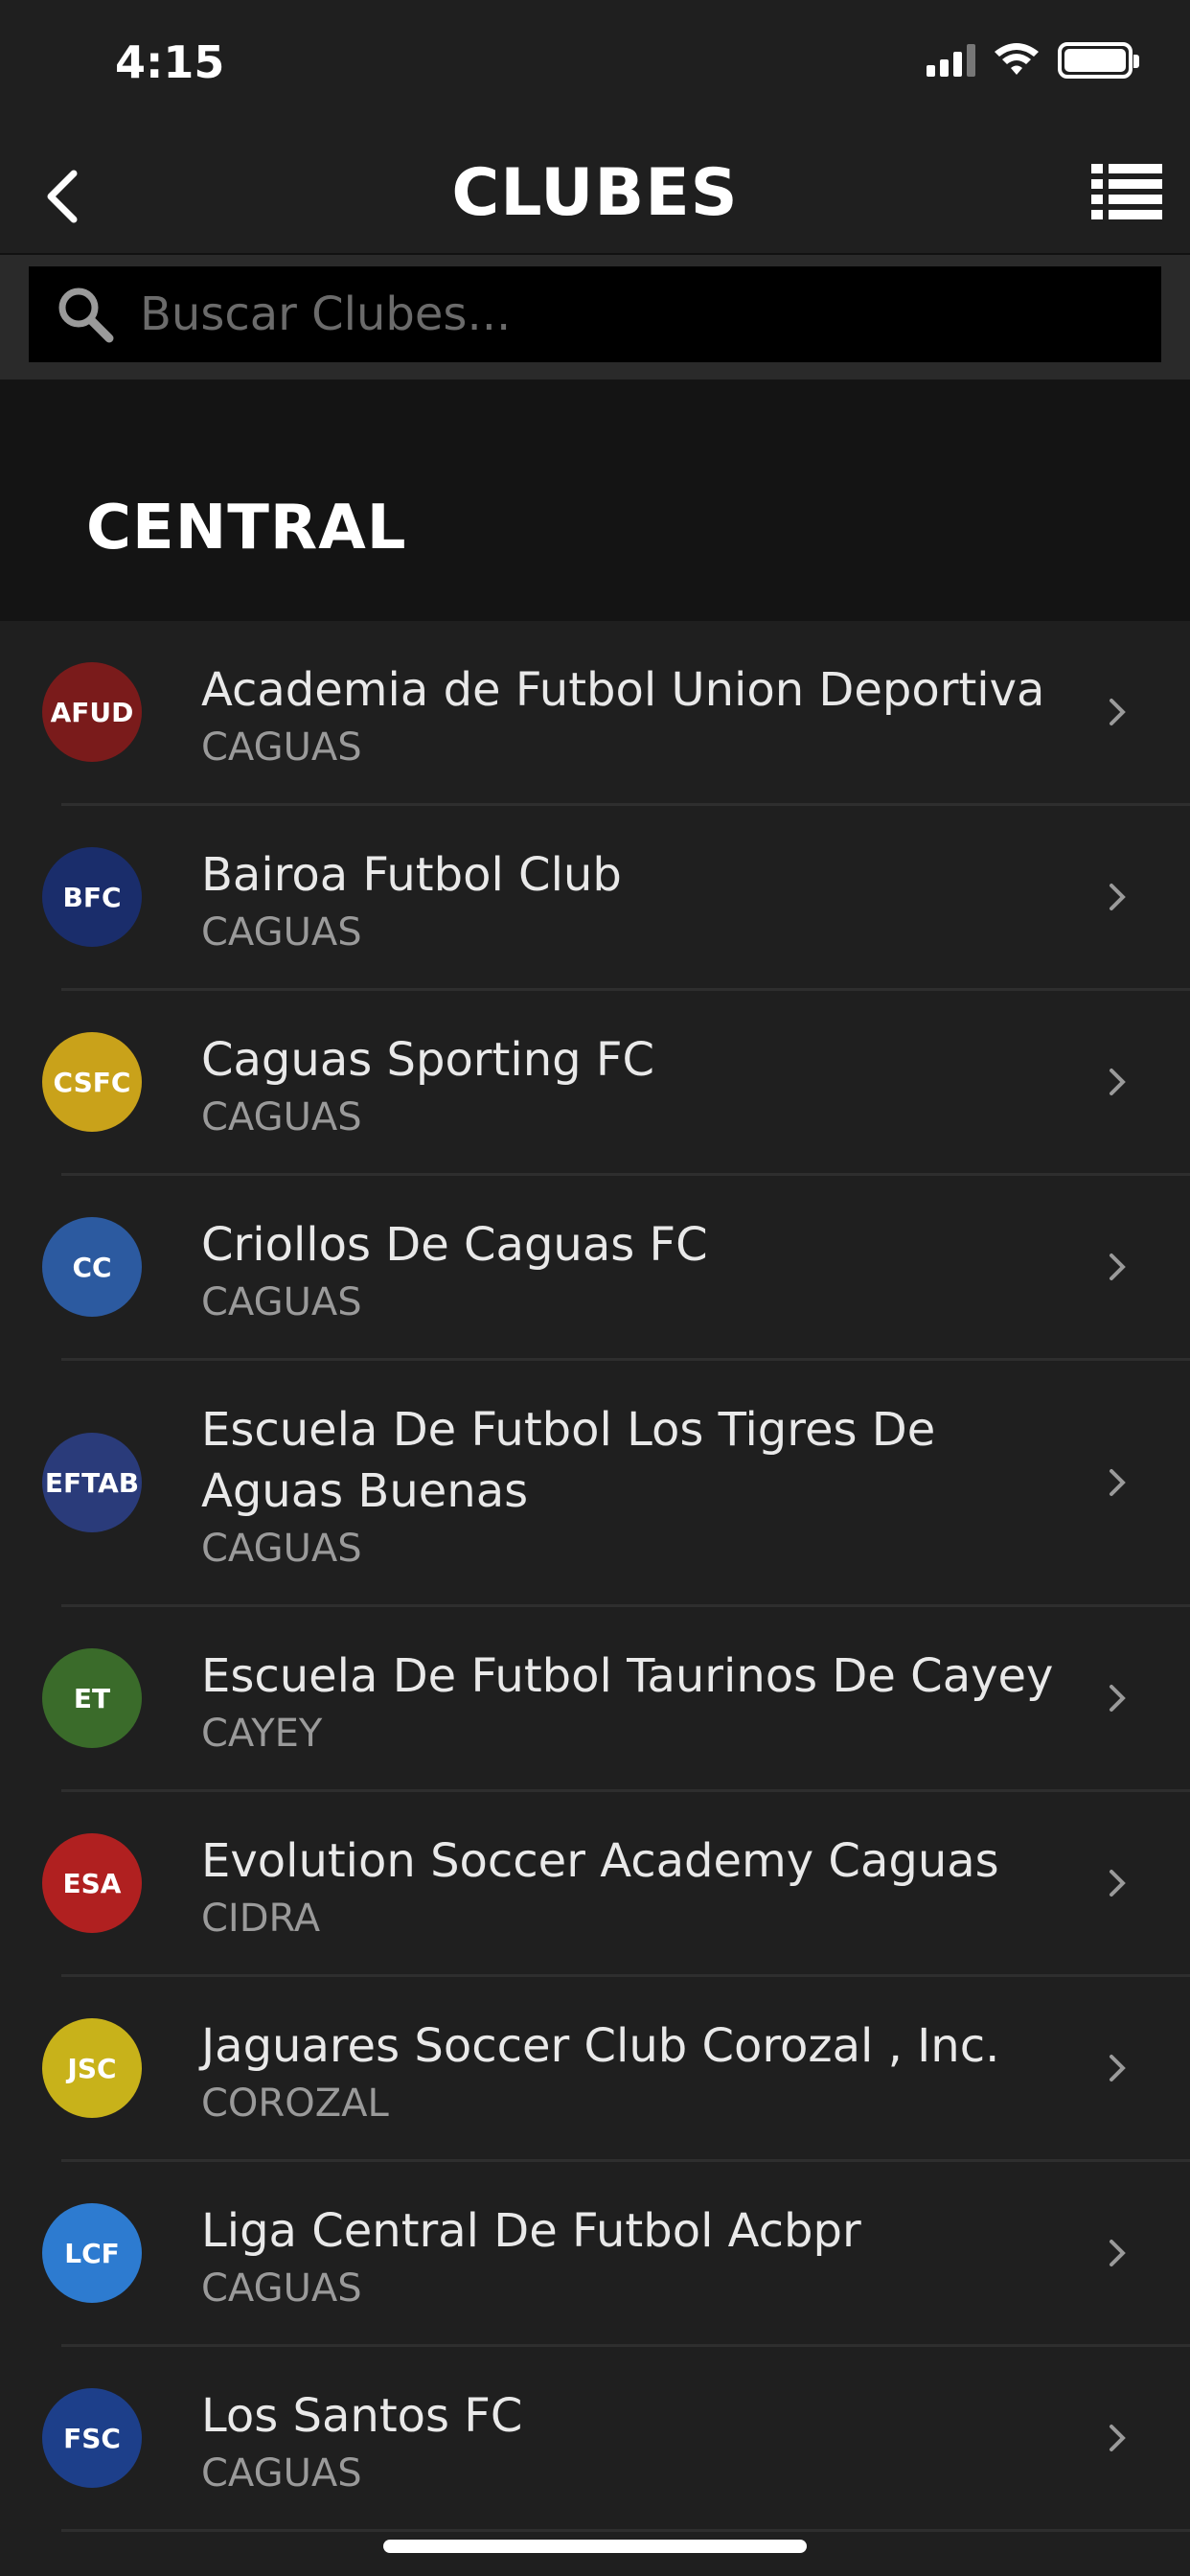 This screenshot has height=2576, width=1190. I want to click on club-logo: ESA, so click(92, 1883).